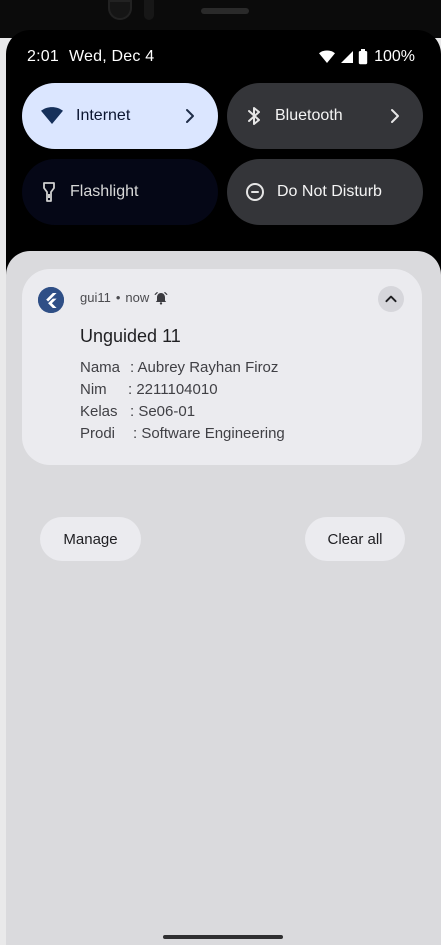 The image size is (441, 945). I want to click on detail-value: : Software Engineering, so click(209, 433).